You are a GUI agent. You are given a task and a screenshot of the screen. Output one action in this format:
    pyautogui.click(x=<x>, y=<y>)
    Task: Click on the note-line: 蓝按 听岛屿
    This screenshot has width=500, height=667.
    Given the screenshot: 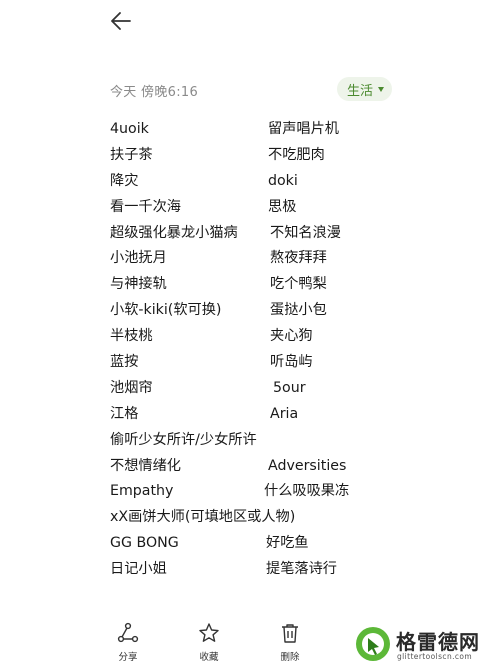 What is the action you would take?
    pyautogui.click(x=280, y=363)
    